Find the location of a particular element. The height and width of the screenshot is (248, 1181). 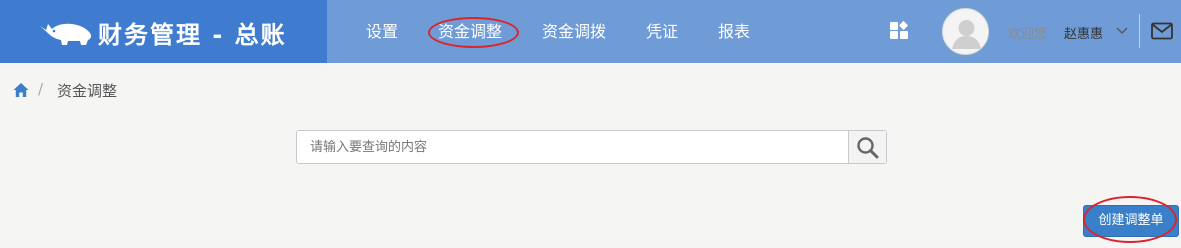

highlight-oval-create is located at coordinates (1130, 219).